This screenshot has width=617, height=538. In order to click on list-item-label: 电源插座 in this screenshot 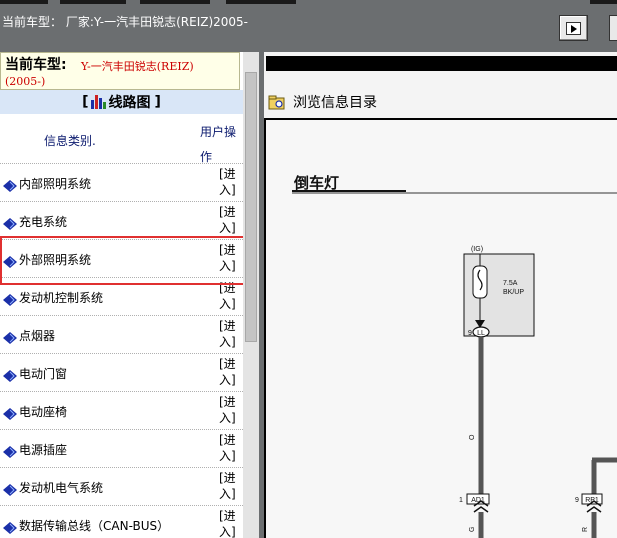, I will do `click(43, 449)`.